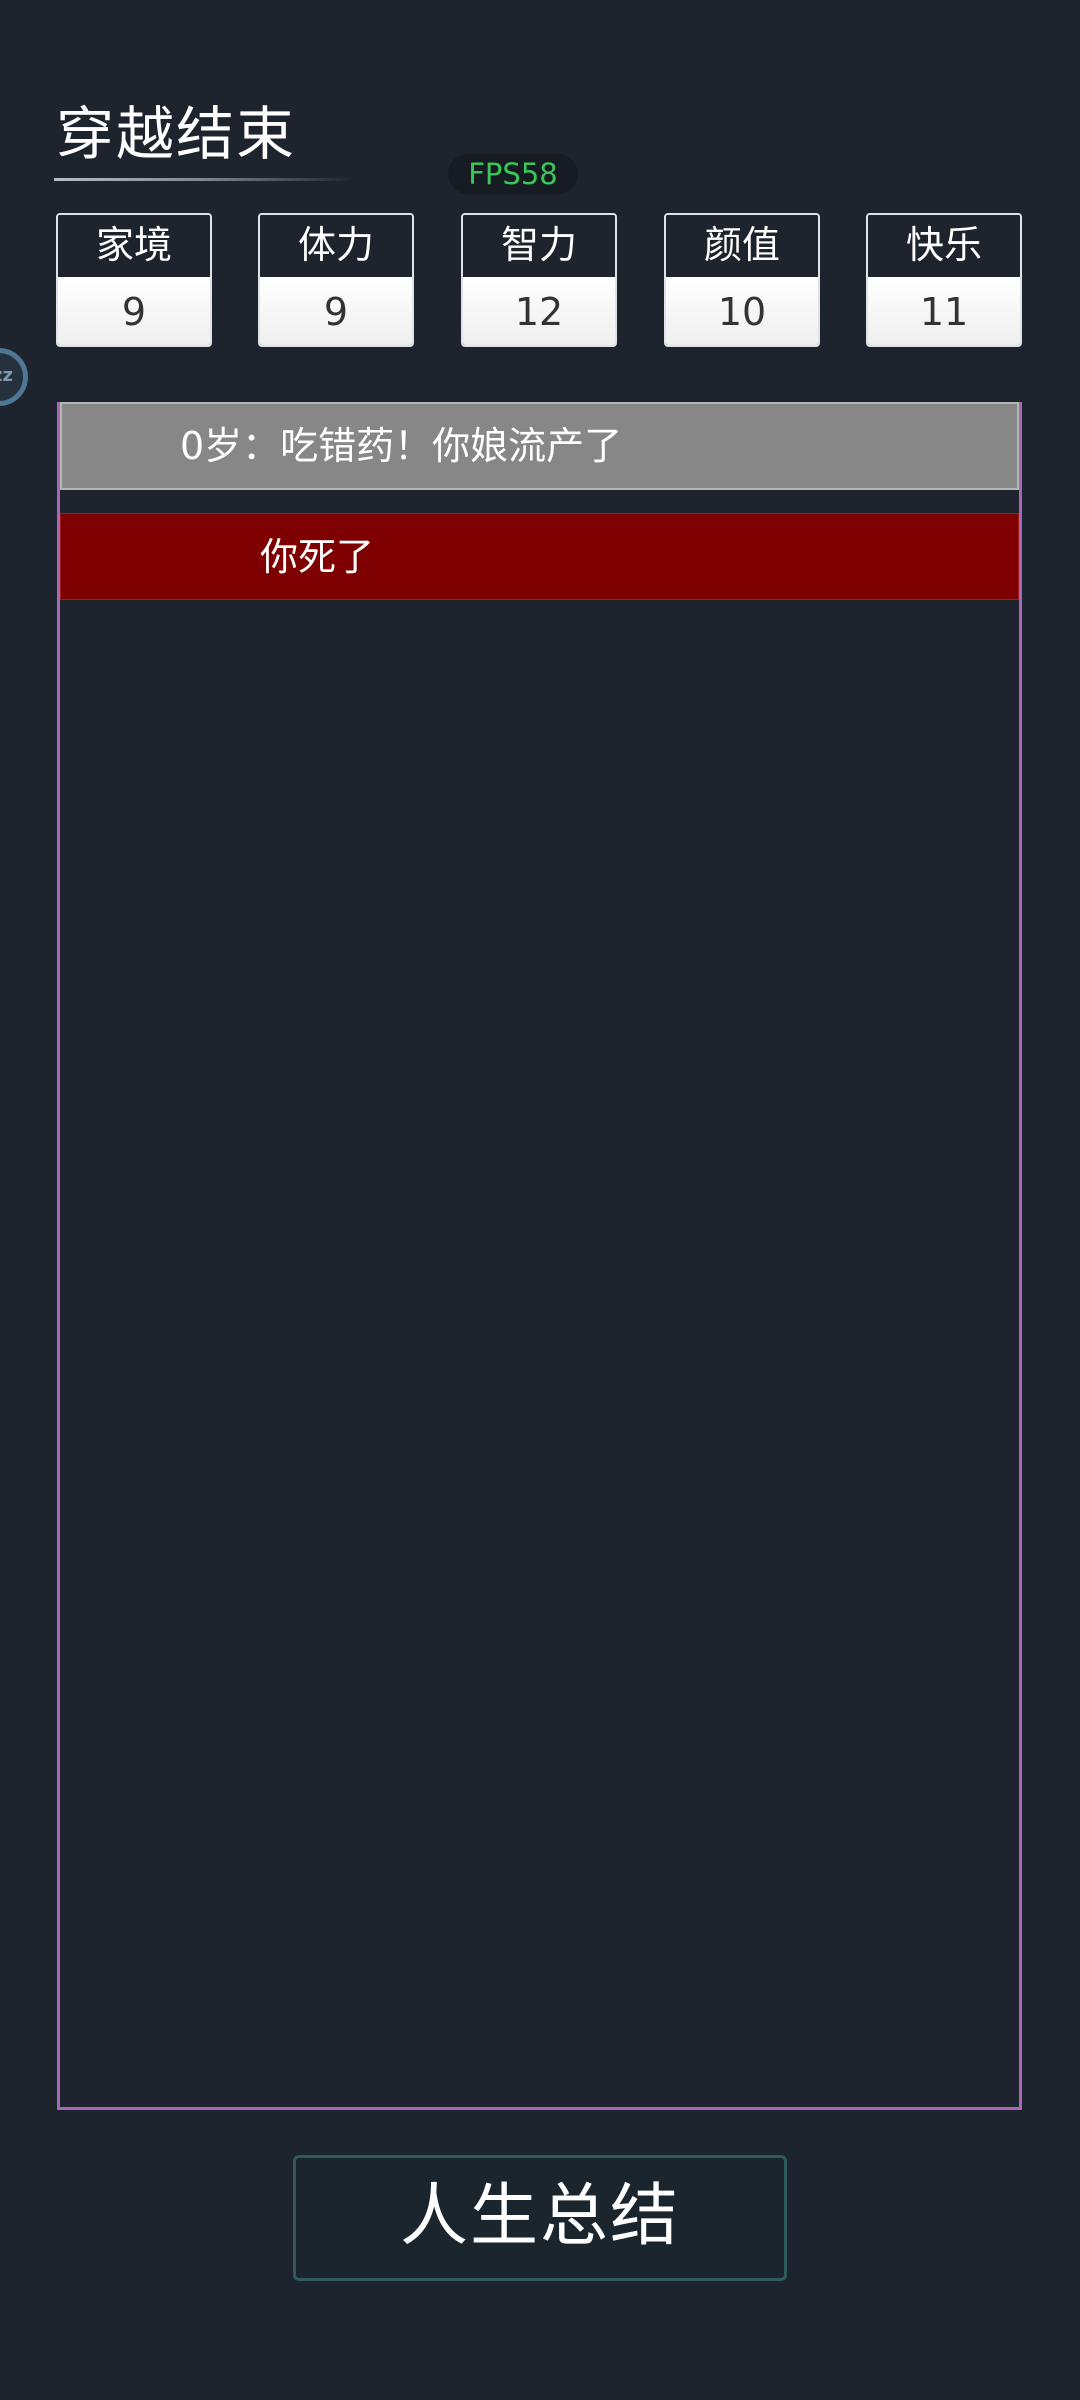 Image resolution: width=1080 pixels, height=2400 pixels. What do you see at coordinates (944, 311) in the screenshot?
I see `stat-value-happiness: 11` at bounding box center [944, 311].